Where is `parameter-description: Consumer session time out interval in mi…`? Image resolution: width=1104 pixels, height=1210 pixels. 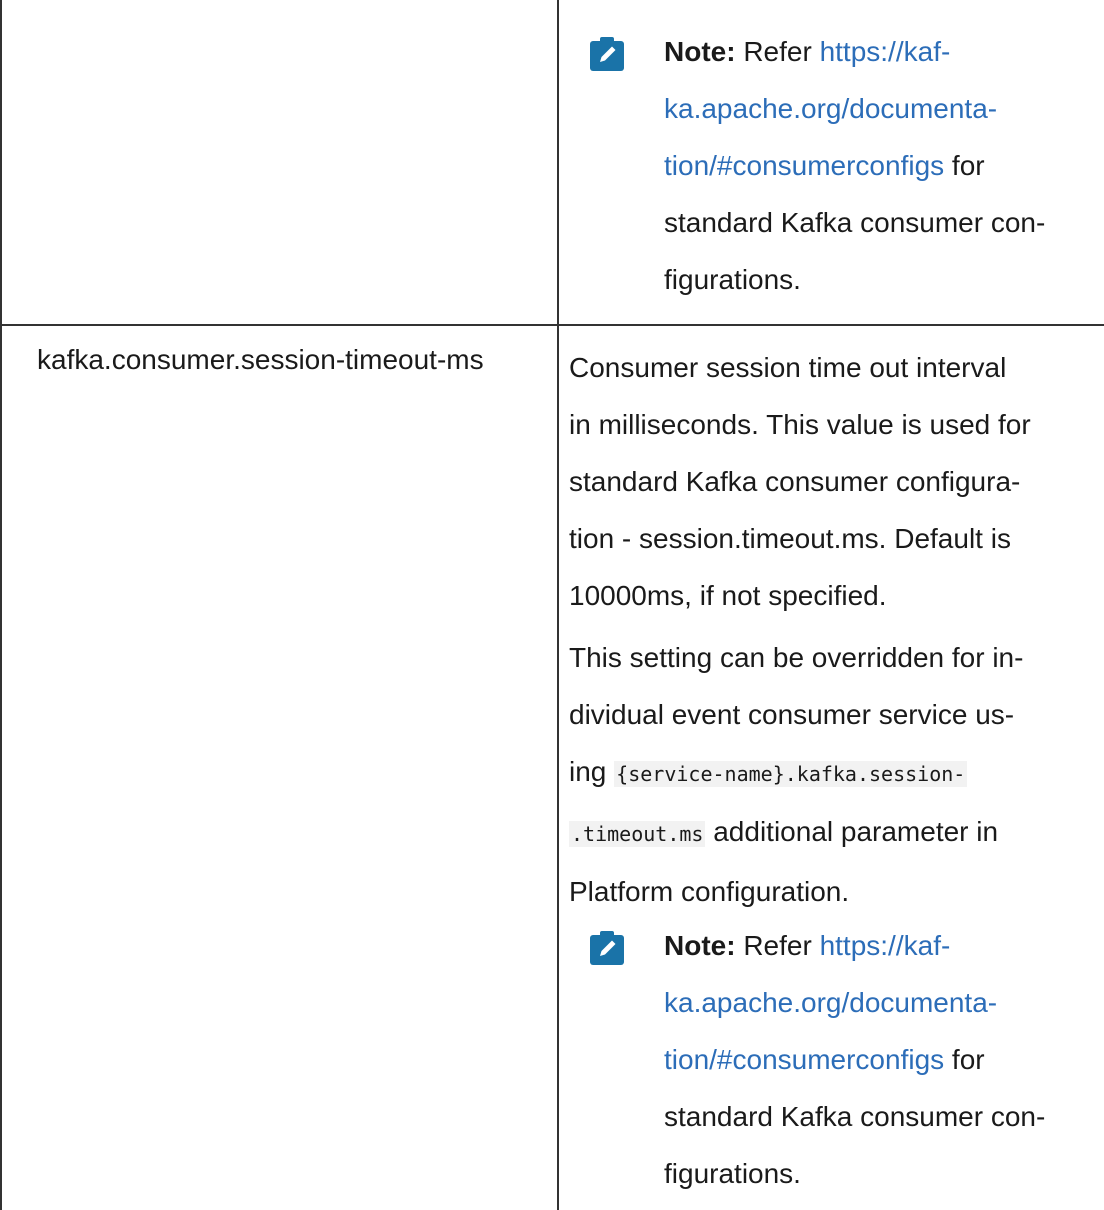 parameter-description: Consumer session time out interval in mi… is located at coordinates (834, 481).